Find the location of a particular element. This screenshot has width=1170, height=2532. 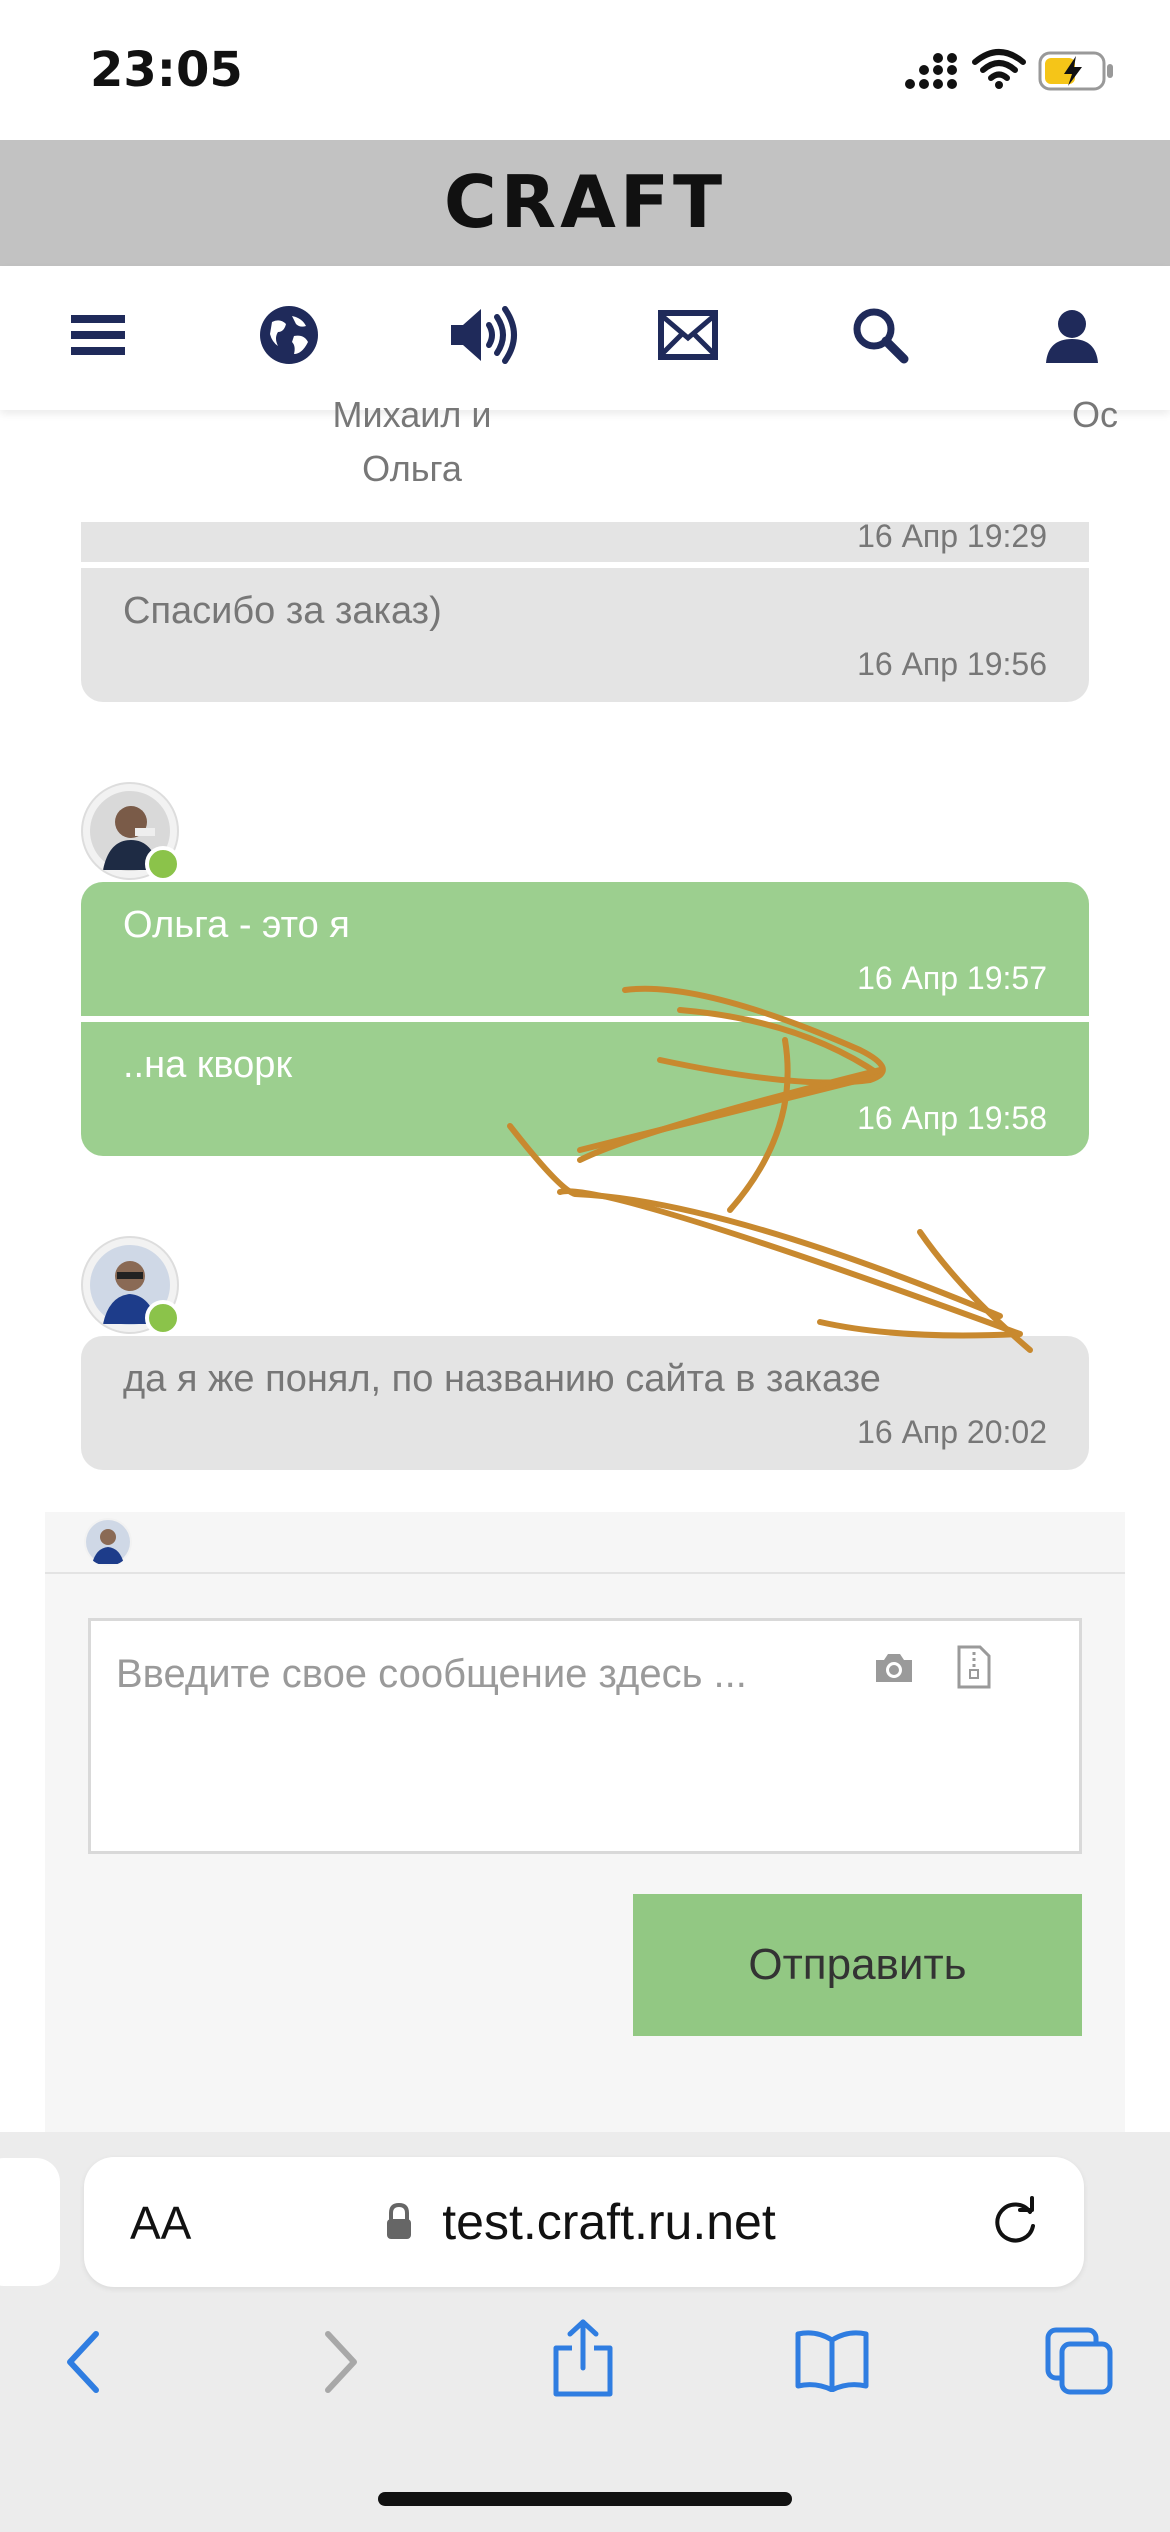

home-indicator is located at coordinates (585, 2499).